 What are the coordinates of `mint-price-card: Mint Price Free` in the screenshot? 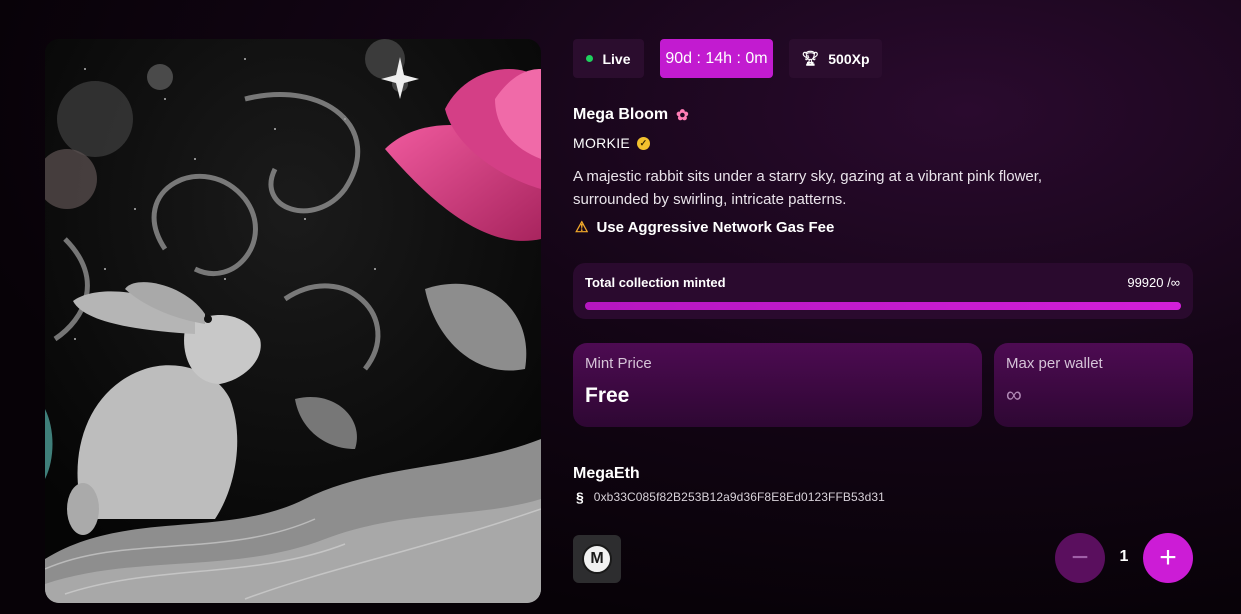 It's located at (777, 385).